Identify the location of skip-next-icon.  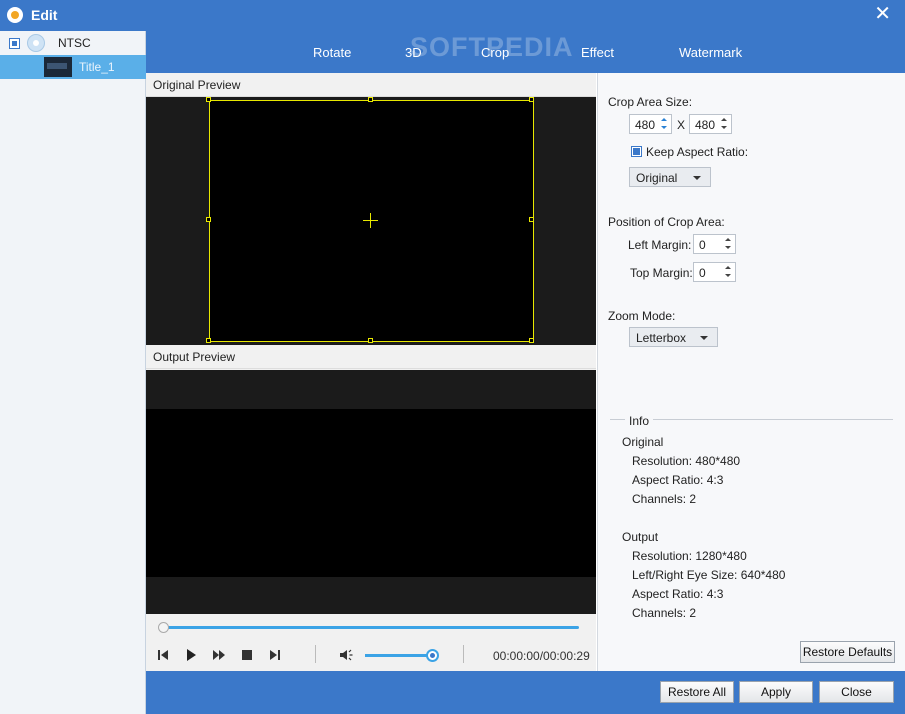
(275, 655).